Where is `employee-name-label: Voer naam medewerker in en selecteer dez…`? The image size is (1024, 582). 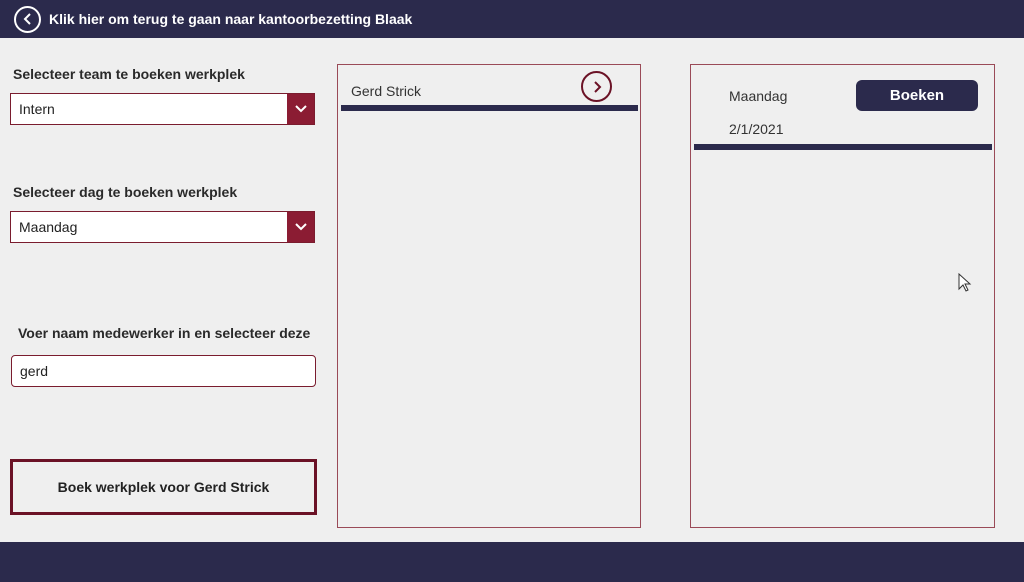
employee-name-label: Voer naam medewerker in en selecteer dez… is located at coordinates (164, 333).